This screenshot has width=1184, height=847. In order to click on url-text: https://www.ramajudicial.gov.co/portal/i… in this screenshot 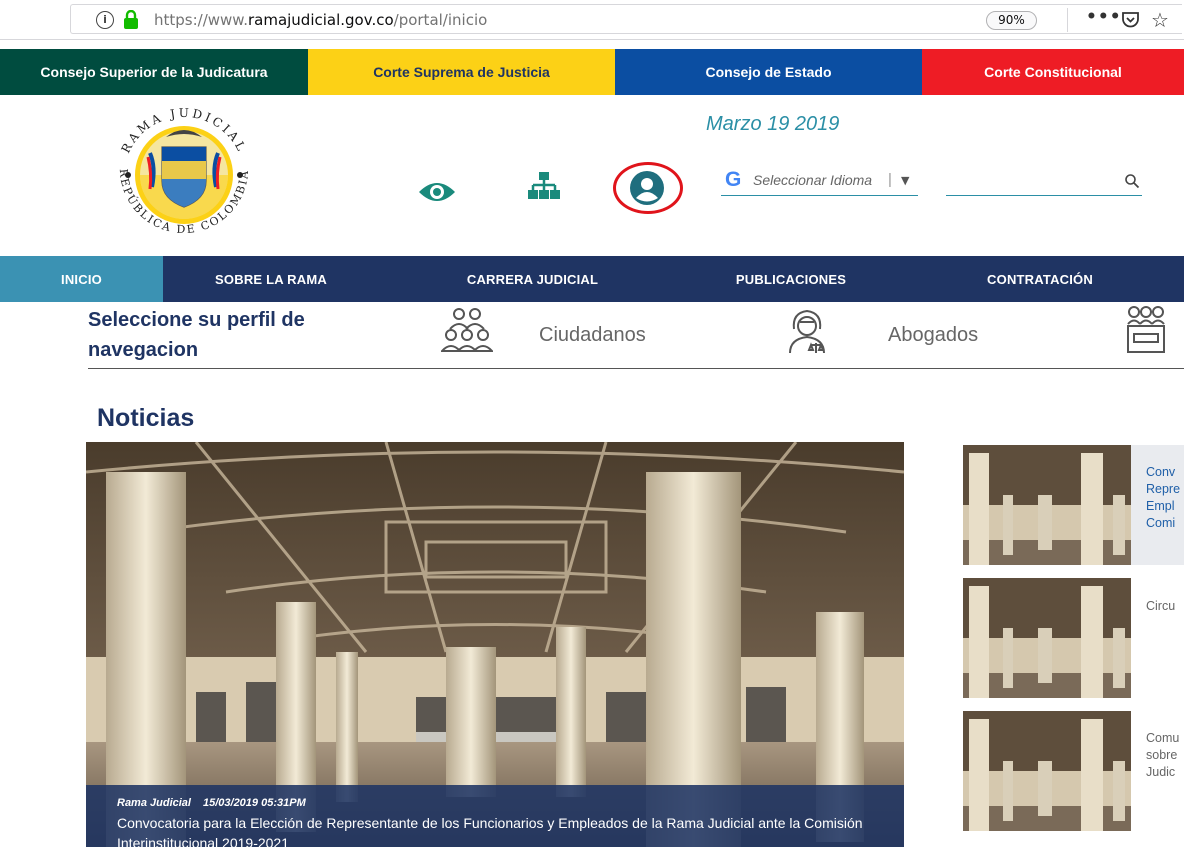, I will do `click(320, 20)`.